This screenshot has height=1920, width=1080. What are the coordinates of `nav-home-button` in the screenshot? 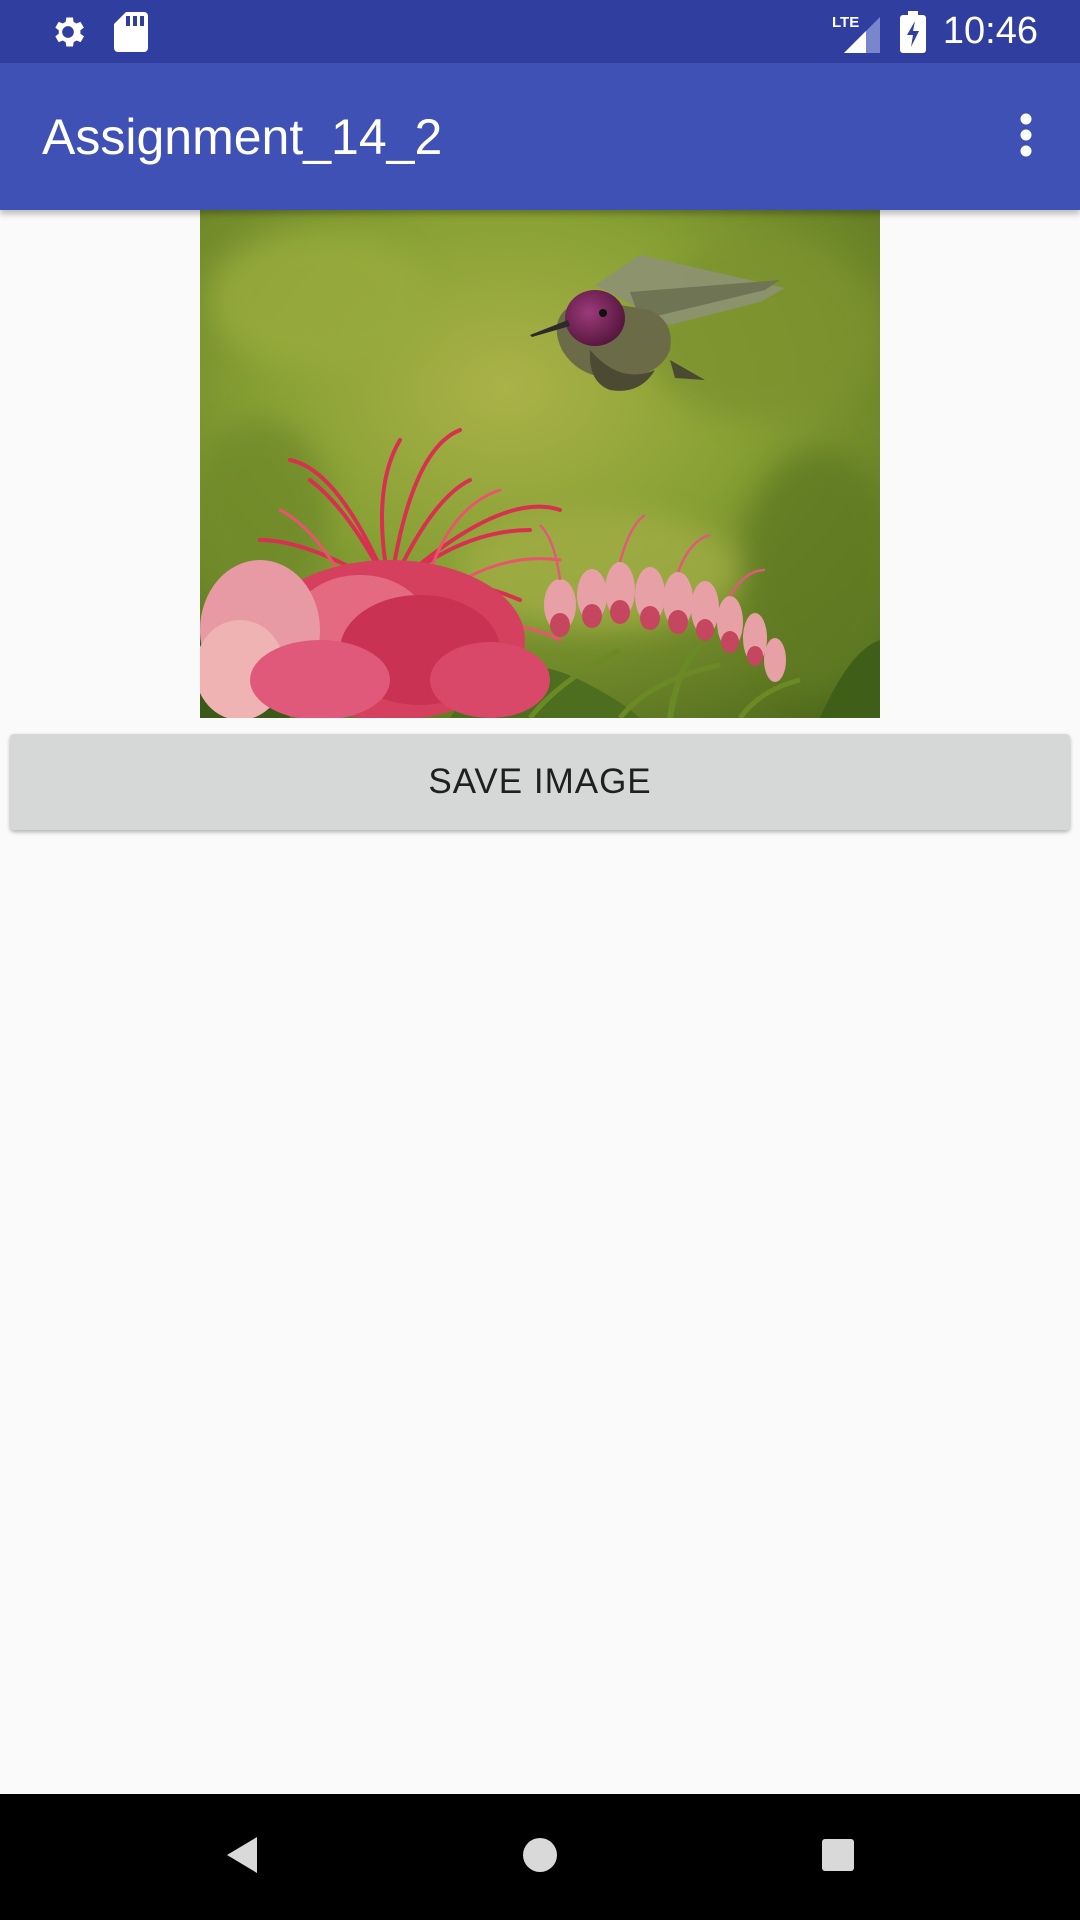 It's located at (540, 1857).